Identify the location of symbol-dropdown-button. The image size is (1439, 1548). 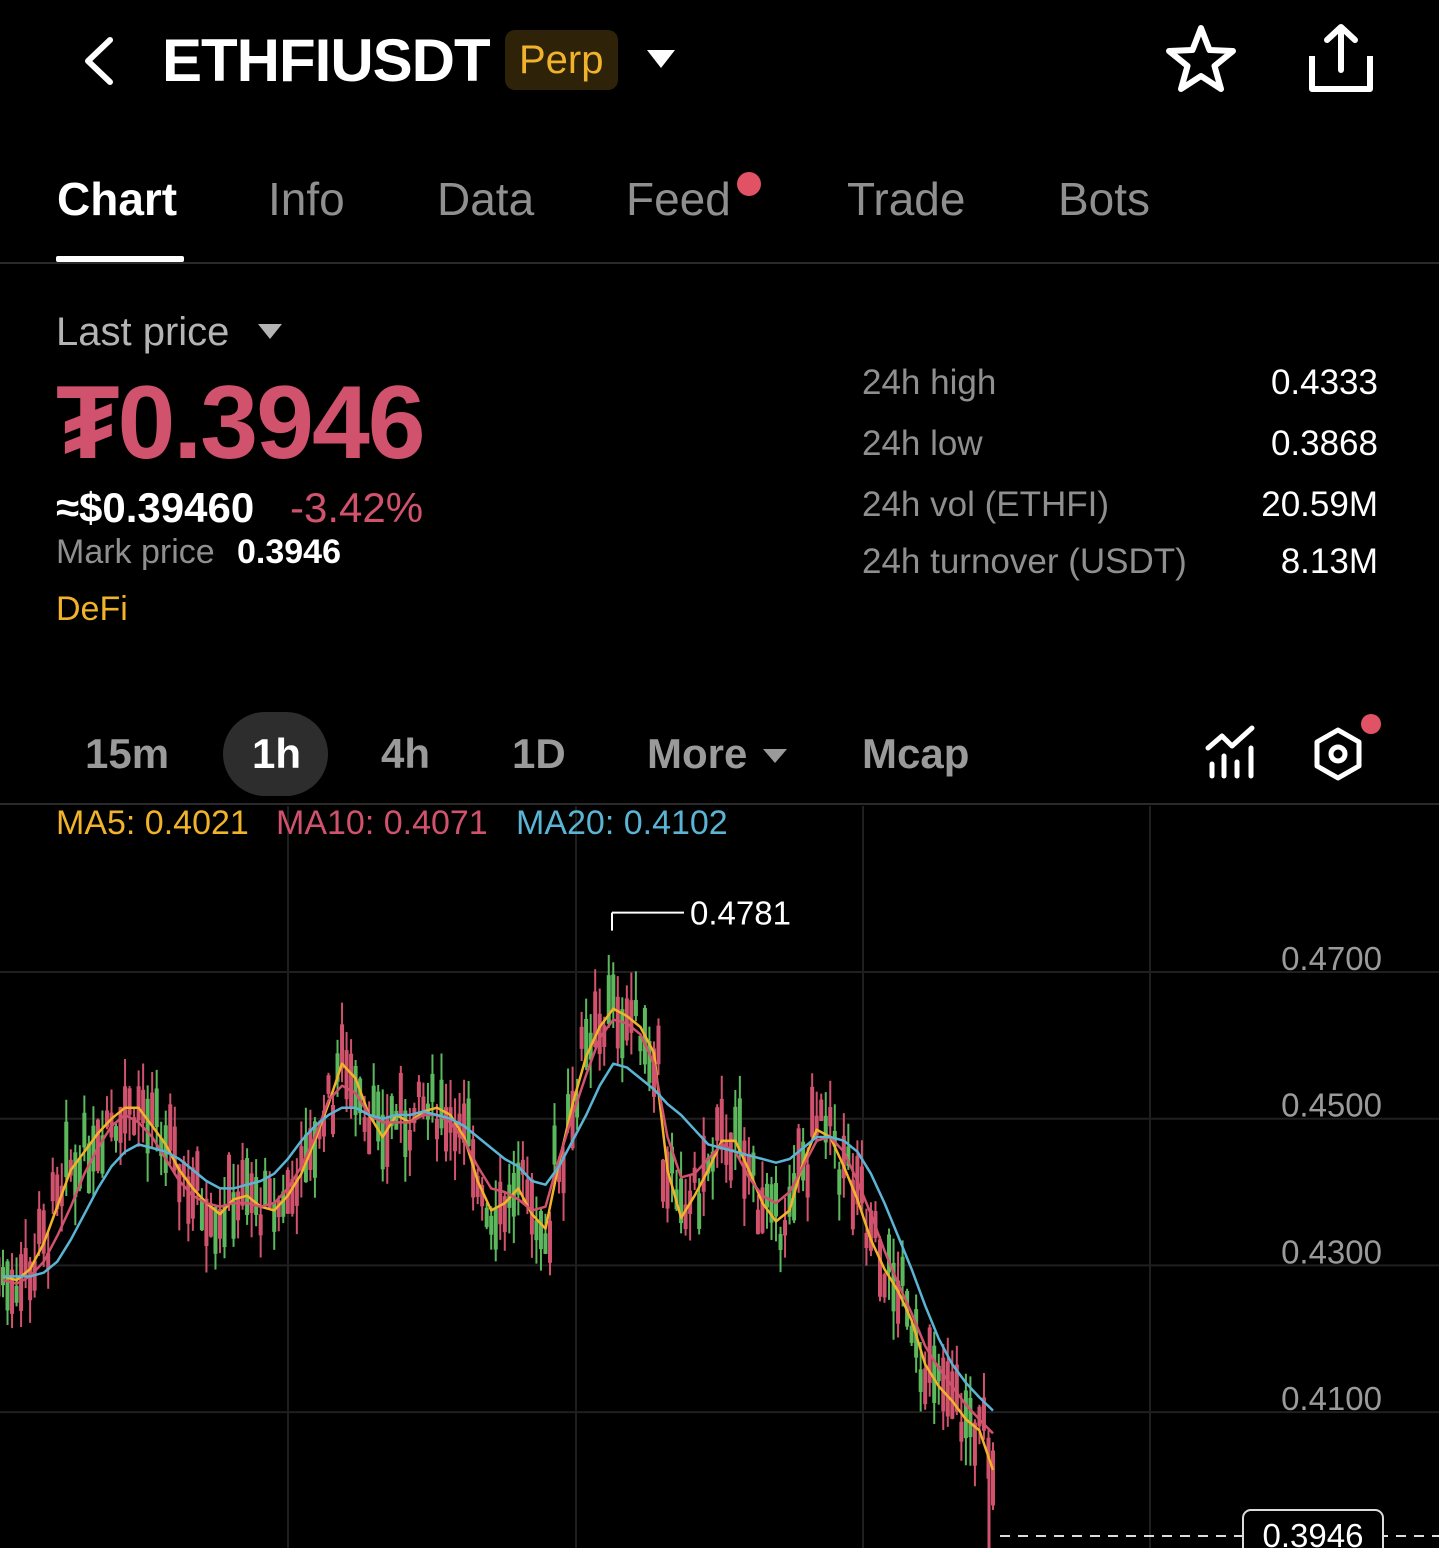
(661, 60).